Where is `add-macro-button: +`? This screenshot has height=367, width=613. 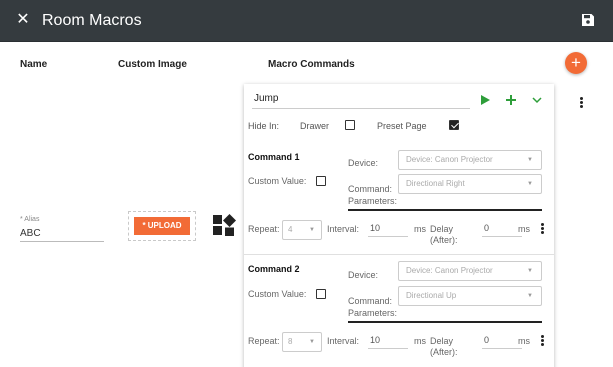 add-macro-button: + is located at coordinates (576, 63).